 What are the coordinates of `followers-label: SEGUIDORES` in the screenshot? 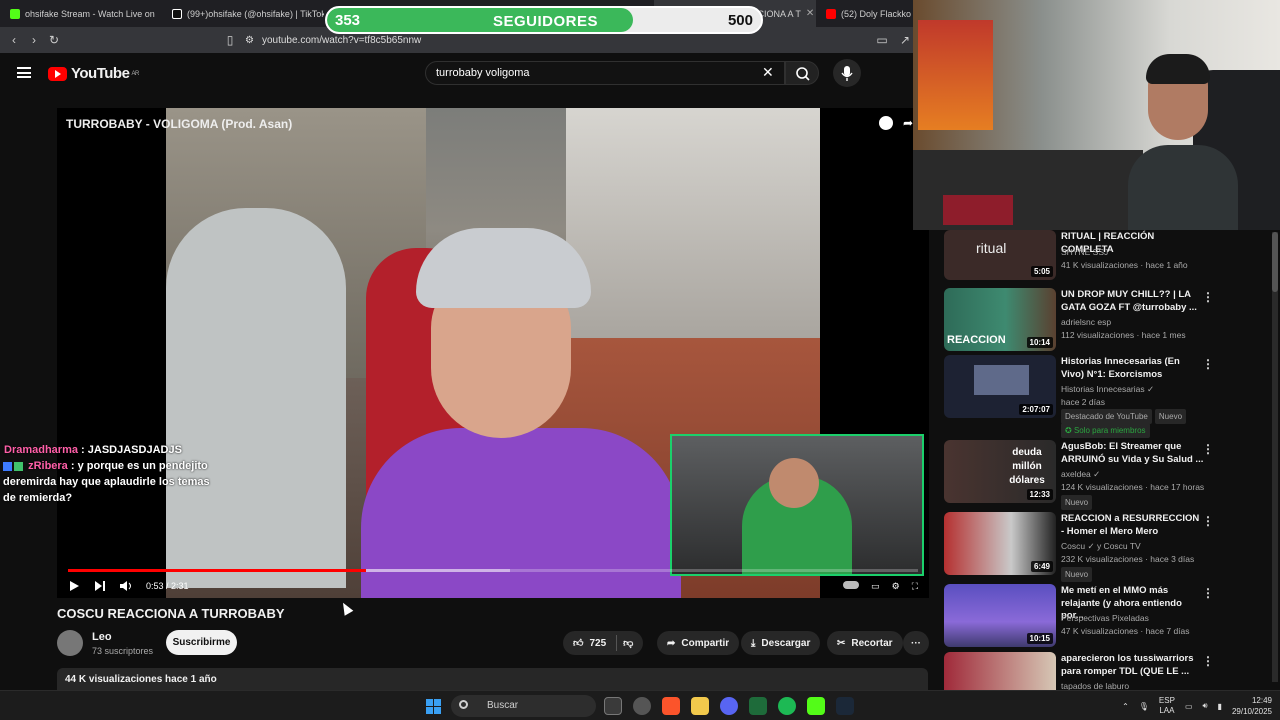 It's located at (546, 21).